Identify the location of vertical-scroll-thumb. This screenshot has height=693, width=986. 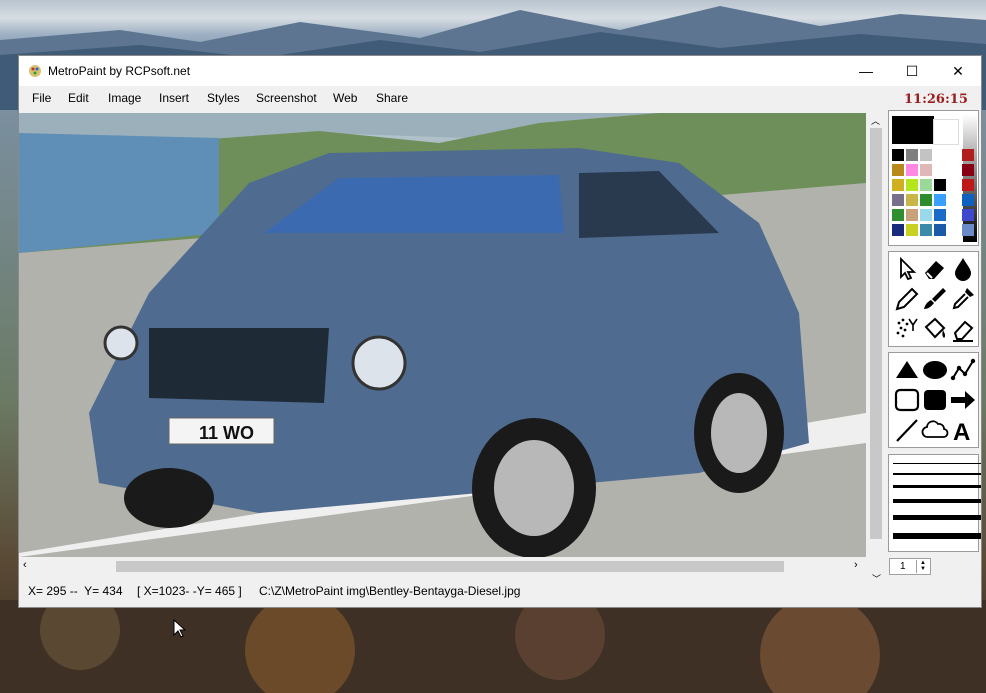
(876, 333).